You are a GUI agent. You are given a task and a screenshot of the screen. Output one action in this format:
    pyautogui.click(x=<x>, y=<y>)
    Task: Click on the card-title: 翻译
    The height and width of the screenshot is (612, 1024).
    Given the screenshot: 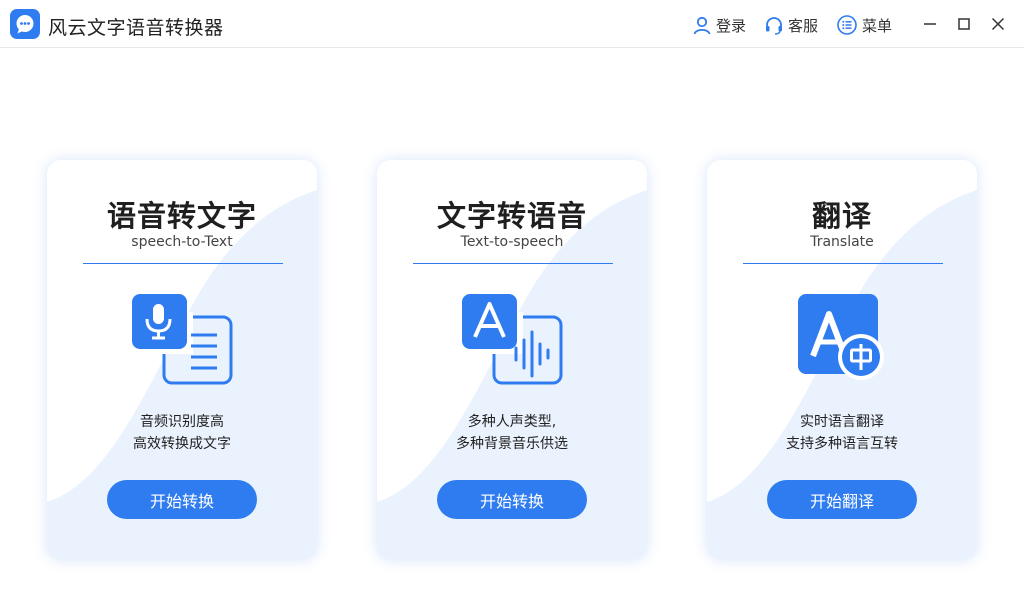 What is the action you would take?
    pyautogui.click(x=841, y=216)
    